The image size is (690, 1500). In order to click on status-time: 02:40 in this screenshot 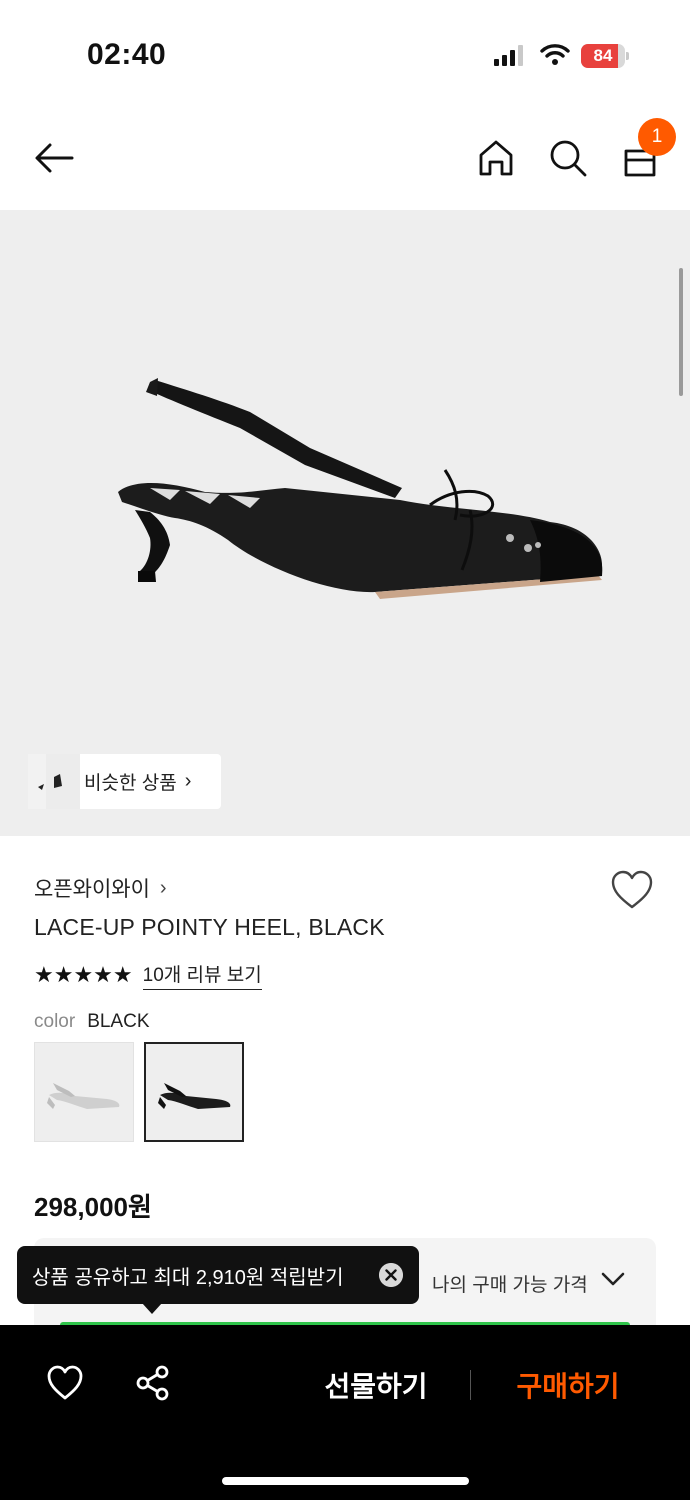, I will do `click(127, 54)`.